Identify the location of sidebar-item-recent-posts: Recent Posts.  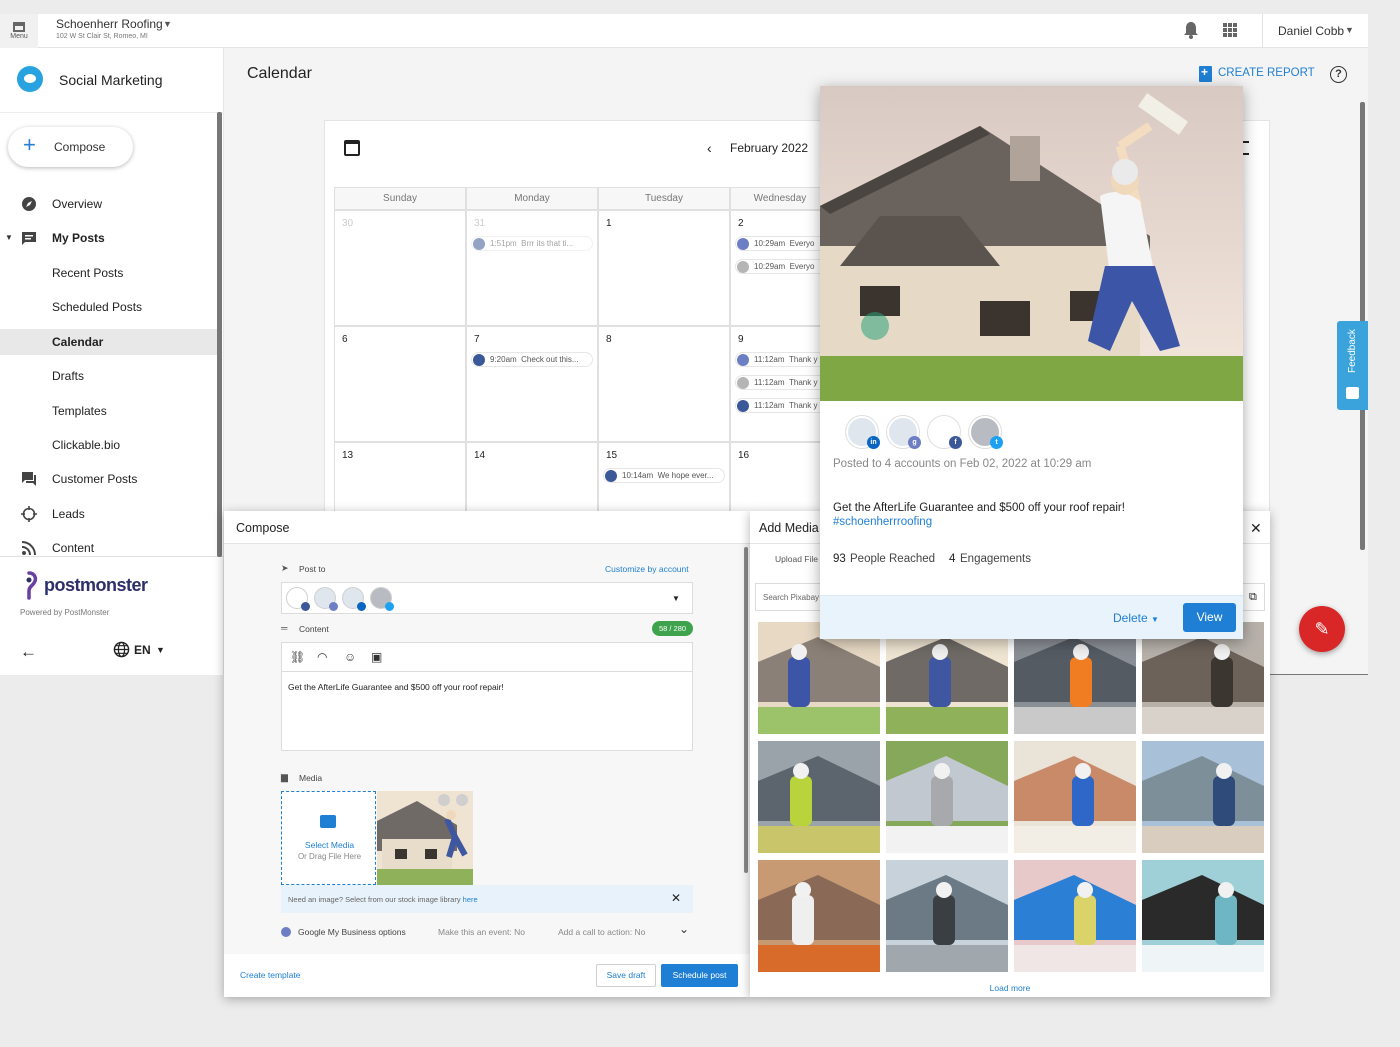
(111, 273).